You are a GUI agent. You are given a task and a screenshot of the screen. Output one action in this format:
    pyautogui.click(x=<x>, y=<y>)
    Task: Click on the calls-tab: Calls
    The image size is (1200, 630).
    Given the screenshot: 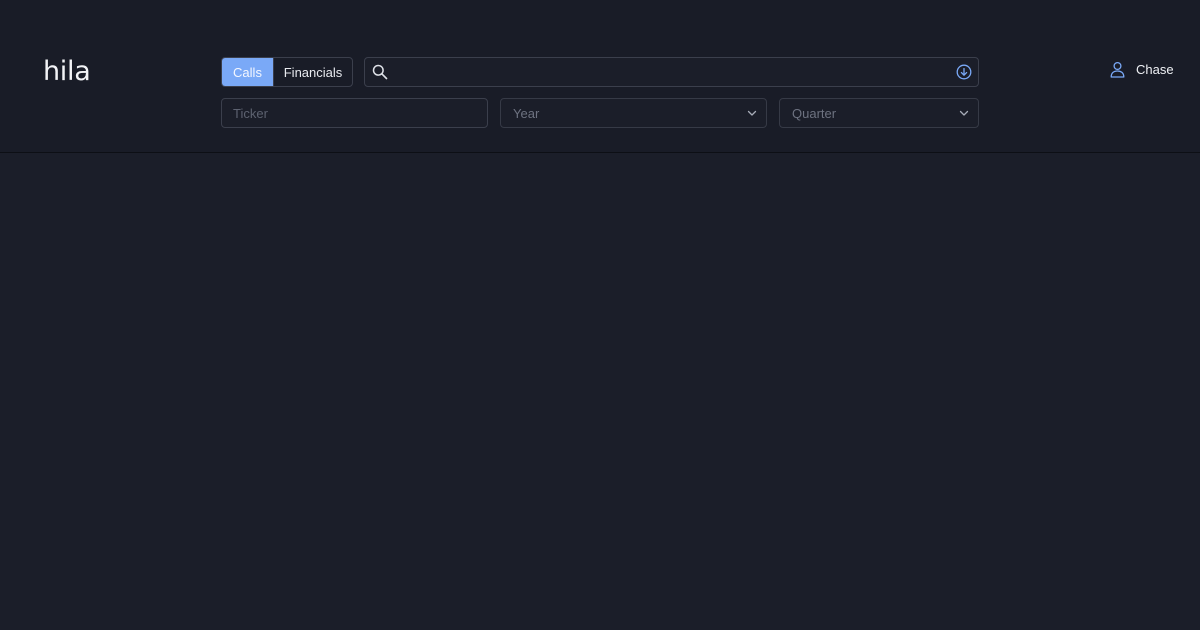 What is the action you would take?
    pyautogui.click(x=247, y=72)
    